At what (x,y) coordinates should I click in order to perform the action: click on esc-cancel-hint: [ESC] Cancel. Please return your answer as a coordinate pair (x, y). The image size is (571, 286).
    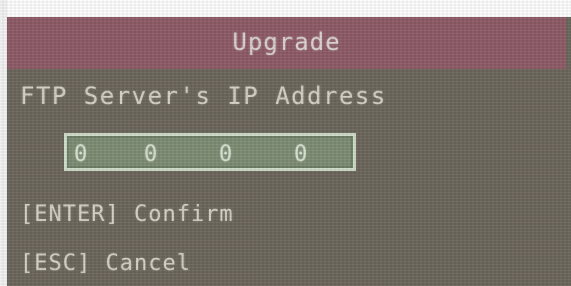
    Looking at the image, I should click on (105, 263).